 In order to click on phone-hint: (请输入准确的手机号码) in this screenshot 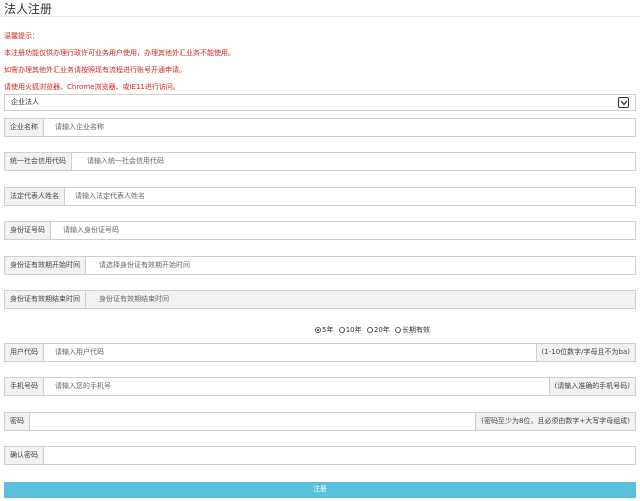, I will do `click(591, 386)`.